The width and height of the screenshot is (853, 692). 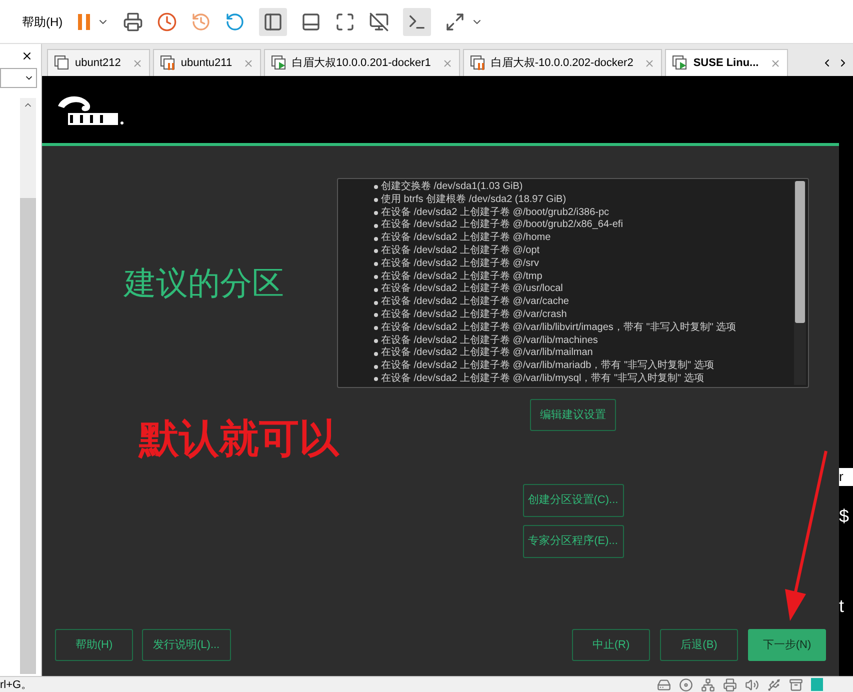 What do you see at coordinates (98, 62) in the screenshot?
I see `vm-tab: ubunt212` at bounding box center [98, 62].